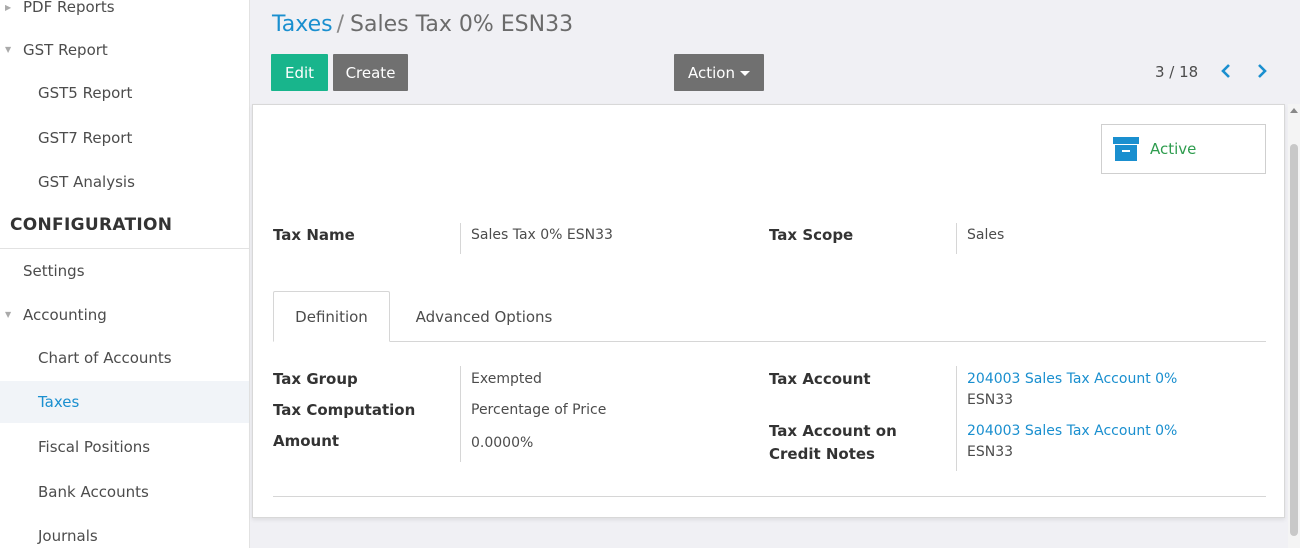  What do you see at coordinates (990, 452) in the screenshot?
I see `tax-account-credit-sub: ESN33` at bounding box center [990, 452].